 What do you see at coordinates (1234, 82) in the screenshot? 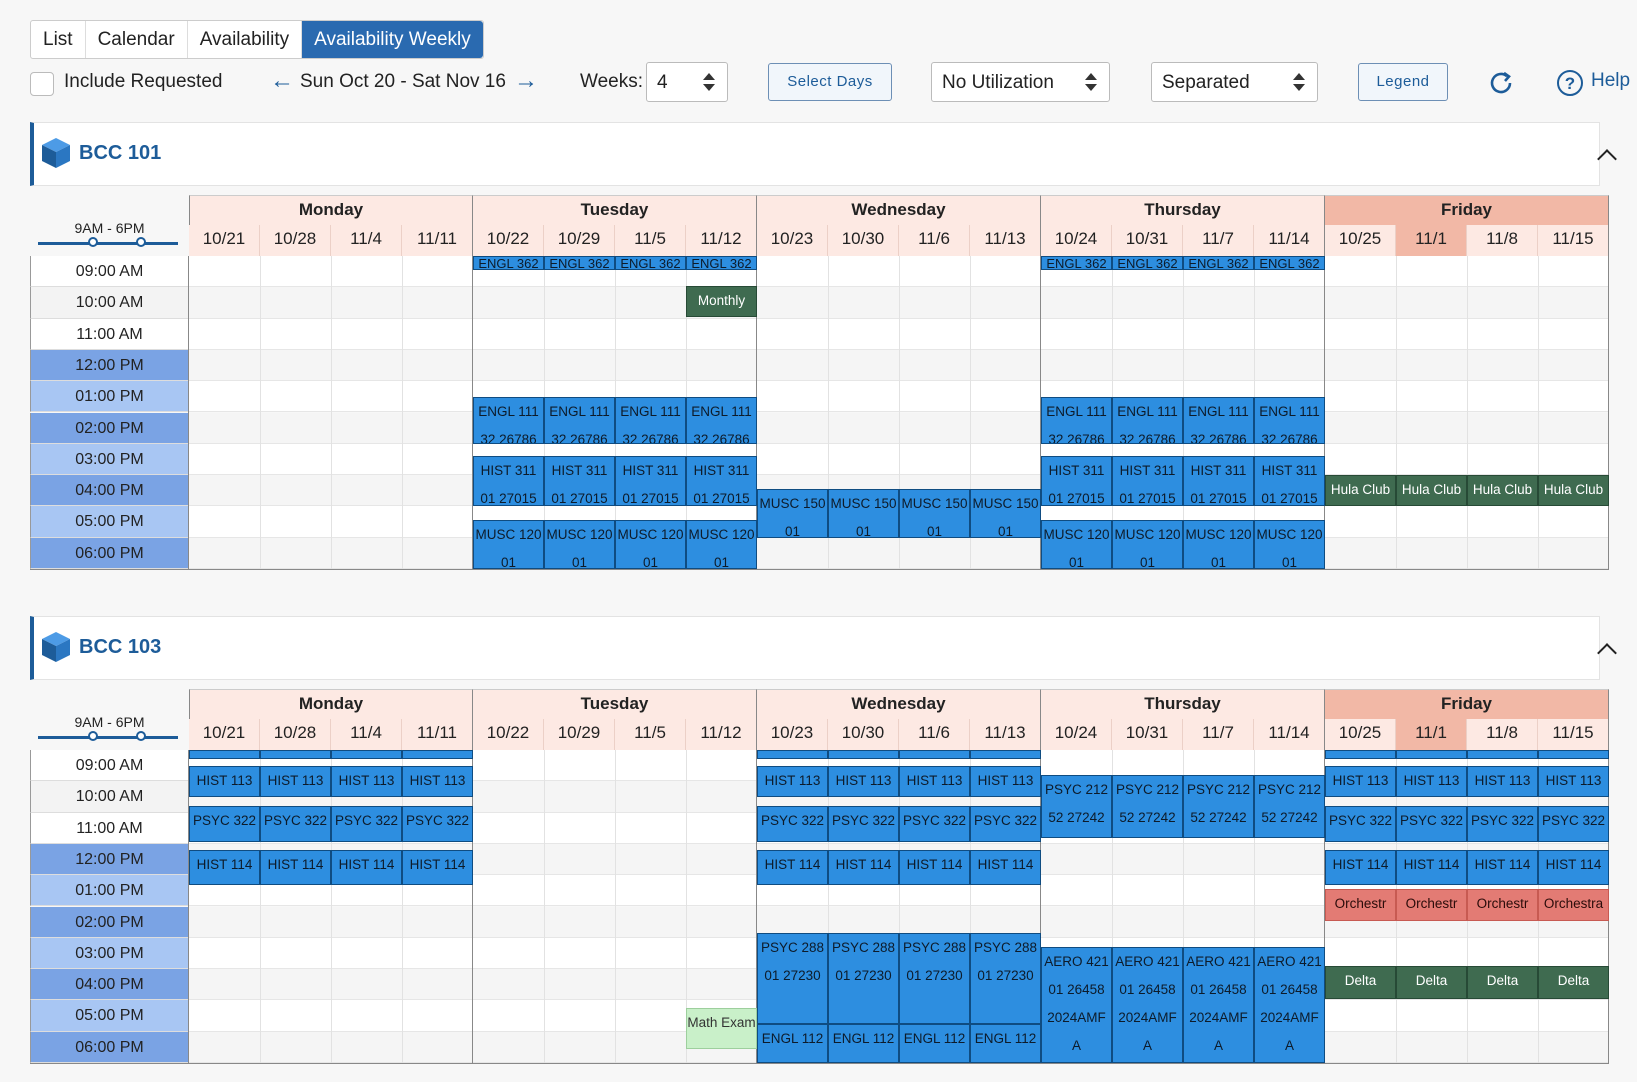
I see `view-mode-select: Separated` at bounding box center [1234, 82].